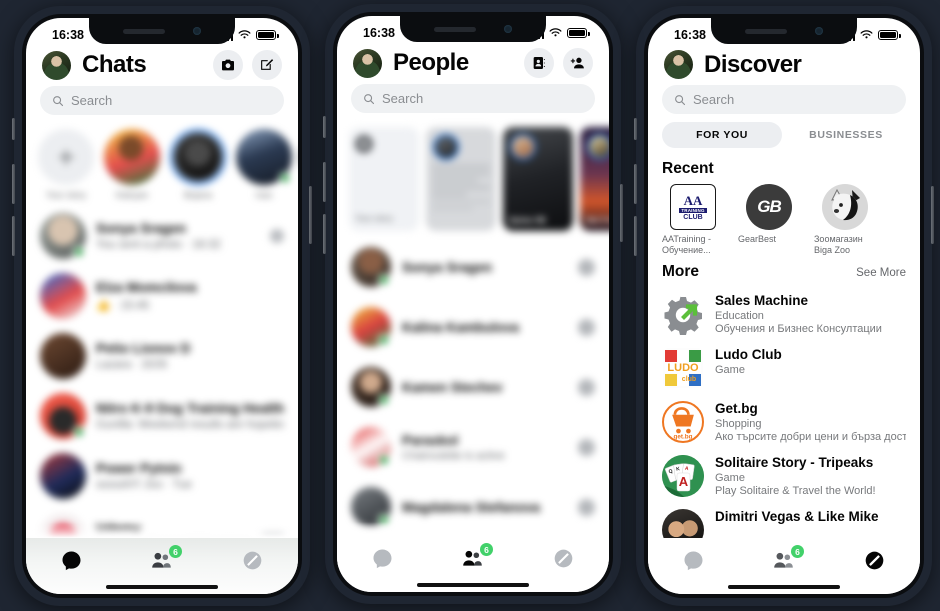 This screenshot has height=611, width=940. I want to click on list-item: LUDO club Ludo Club Game, so click(784, 368).